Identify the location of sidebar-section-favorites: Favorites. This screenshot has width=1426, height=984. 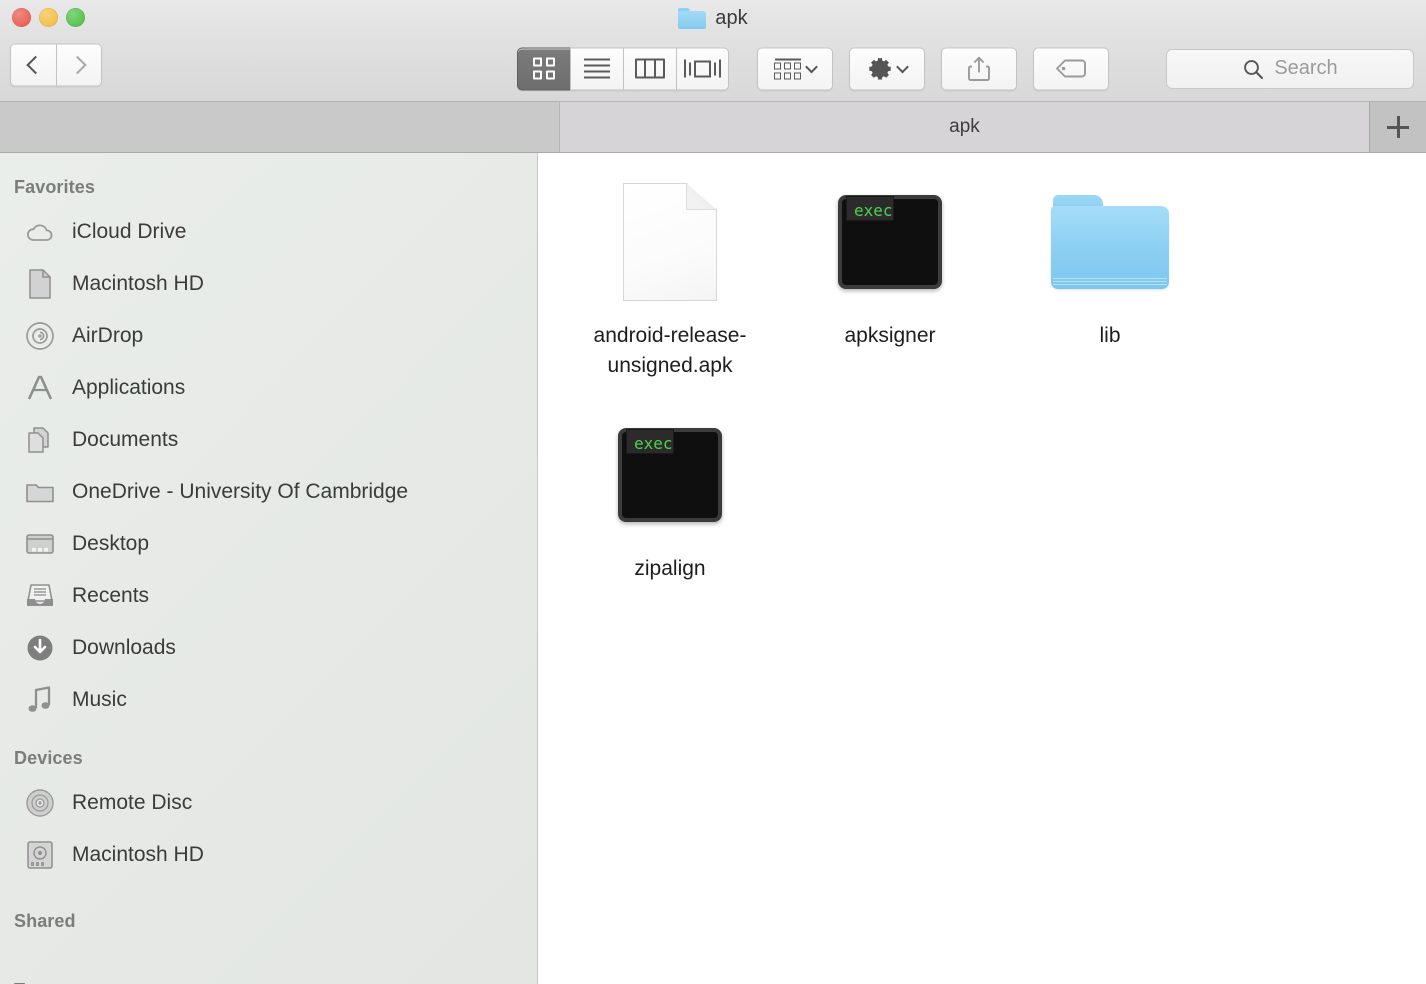
(54, 187).